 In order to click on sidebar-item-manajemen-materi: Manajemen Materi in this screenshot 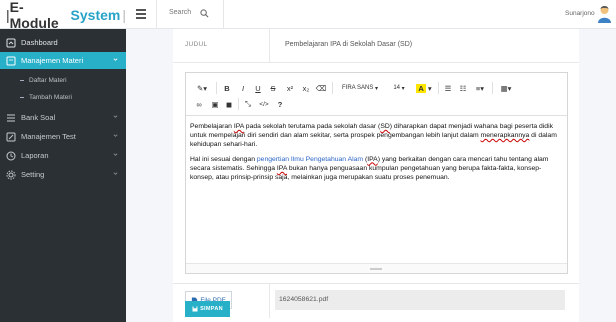, I will do `click(63, 60)`.